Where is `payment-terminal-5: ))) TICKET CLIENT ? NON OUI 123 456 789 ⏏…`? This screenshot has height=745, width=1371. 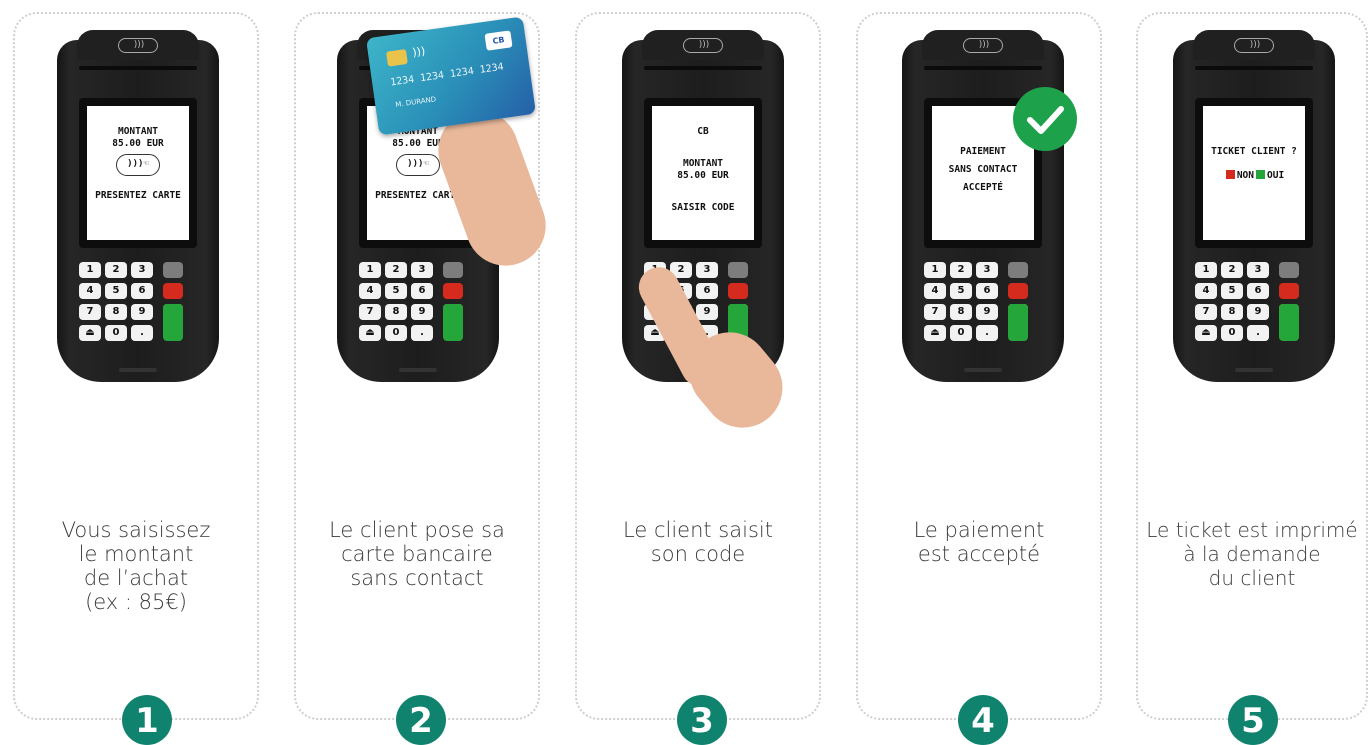 payment-terminal-5: ))) TICKET CLIENT ? NON OUI 123 456 789 ⏏… is located at coordinates (1254, 206).